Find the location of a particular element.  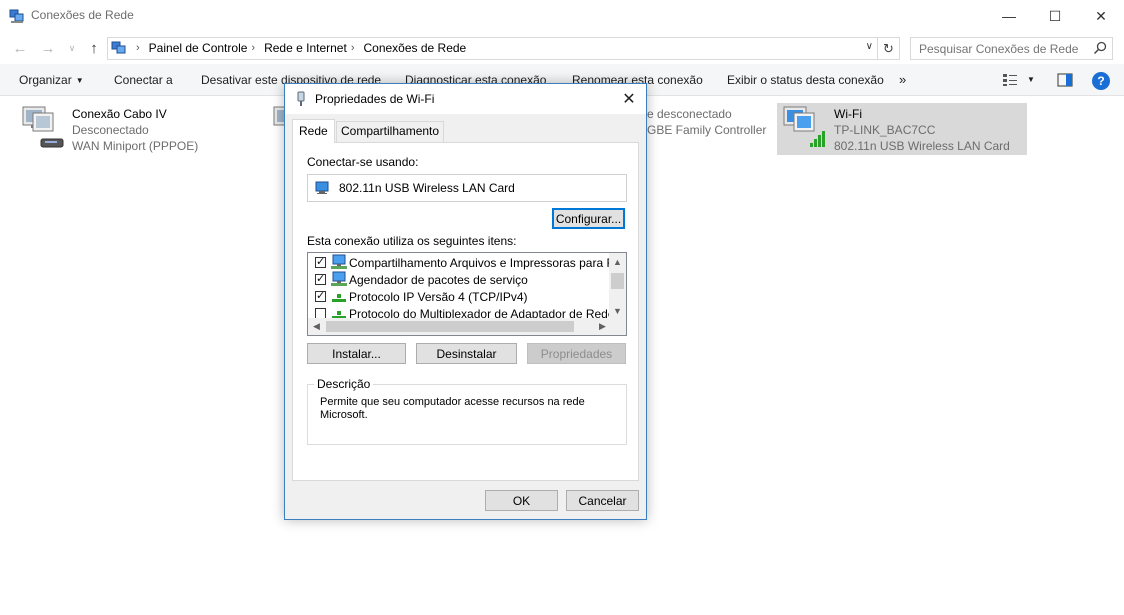

window-titlebar: Conexões de Rede — ☐ ✕ is located at coordinates (562, 16).